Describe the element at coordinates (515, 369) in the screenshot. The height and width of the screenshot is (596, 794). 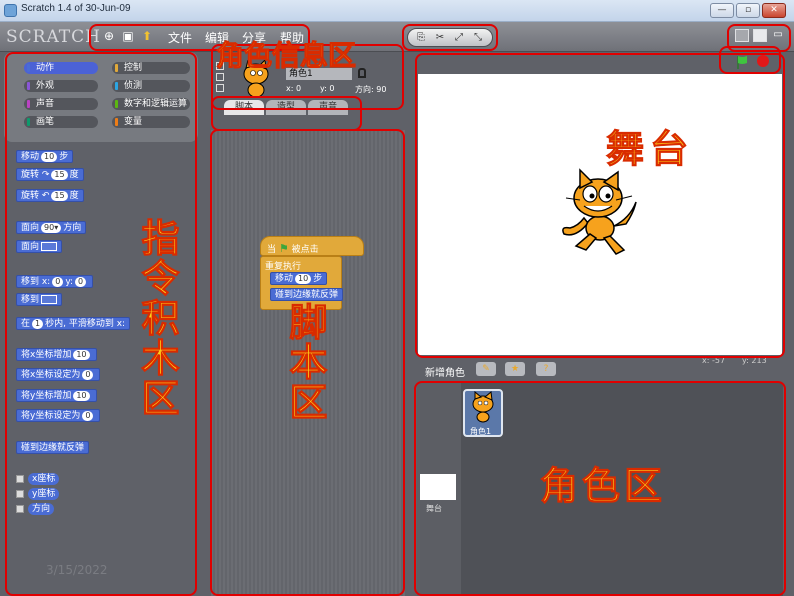
I see `choose-sprite-from-file-icon: ★` at that location.